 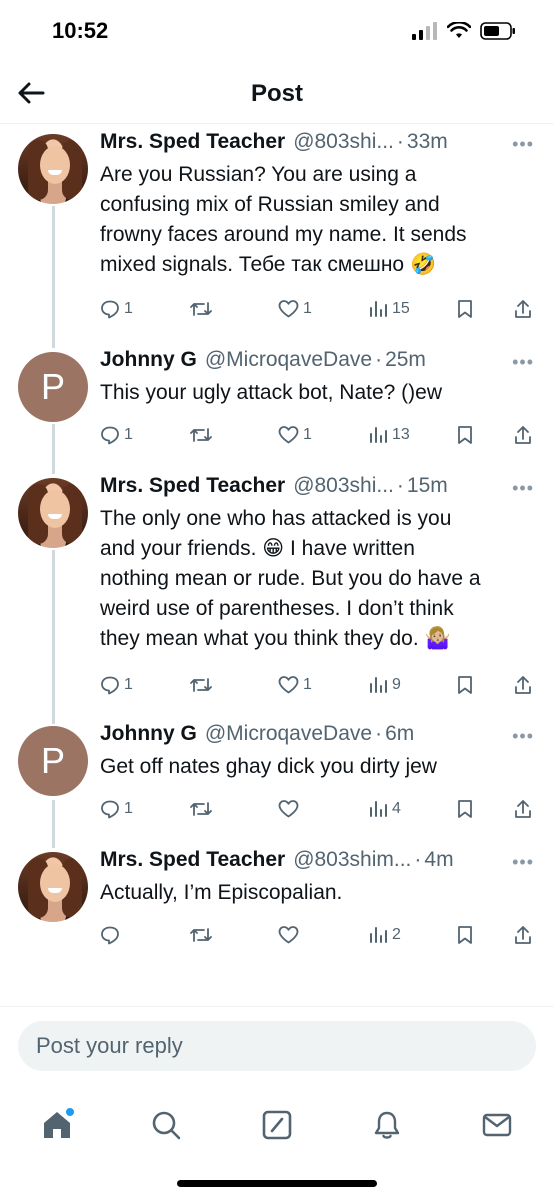 What do you see at coordinates (427, 142) in the screenshot?
I see `tweet-time: 33m` at bounding box center [427, 142].